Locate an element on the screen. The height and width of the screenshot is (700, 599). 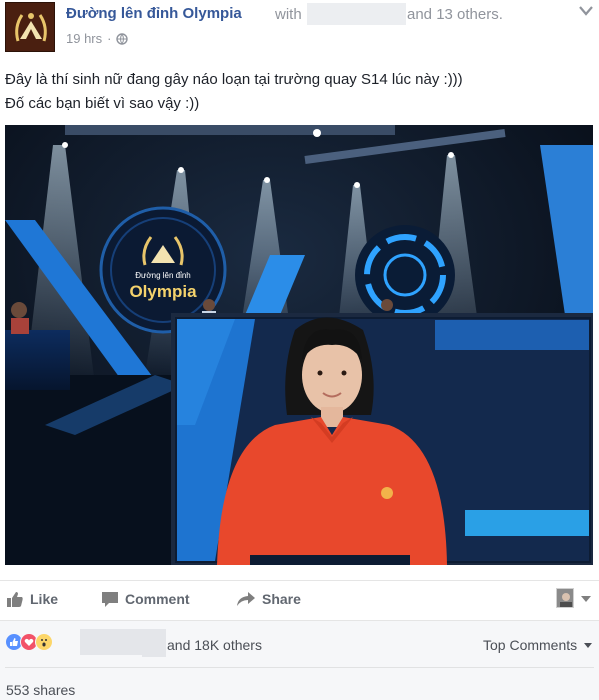
share-button: Share is located at coordinates (268, 599).